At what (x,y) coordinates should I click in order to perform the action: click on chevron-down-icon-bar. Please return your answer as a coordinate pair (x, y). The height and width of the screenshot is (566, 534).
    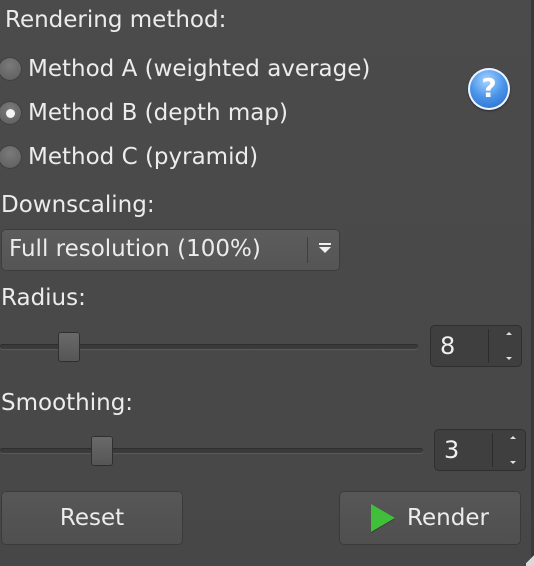
    Looking at the image, I should click on (325, 244).